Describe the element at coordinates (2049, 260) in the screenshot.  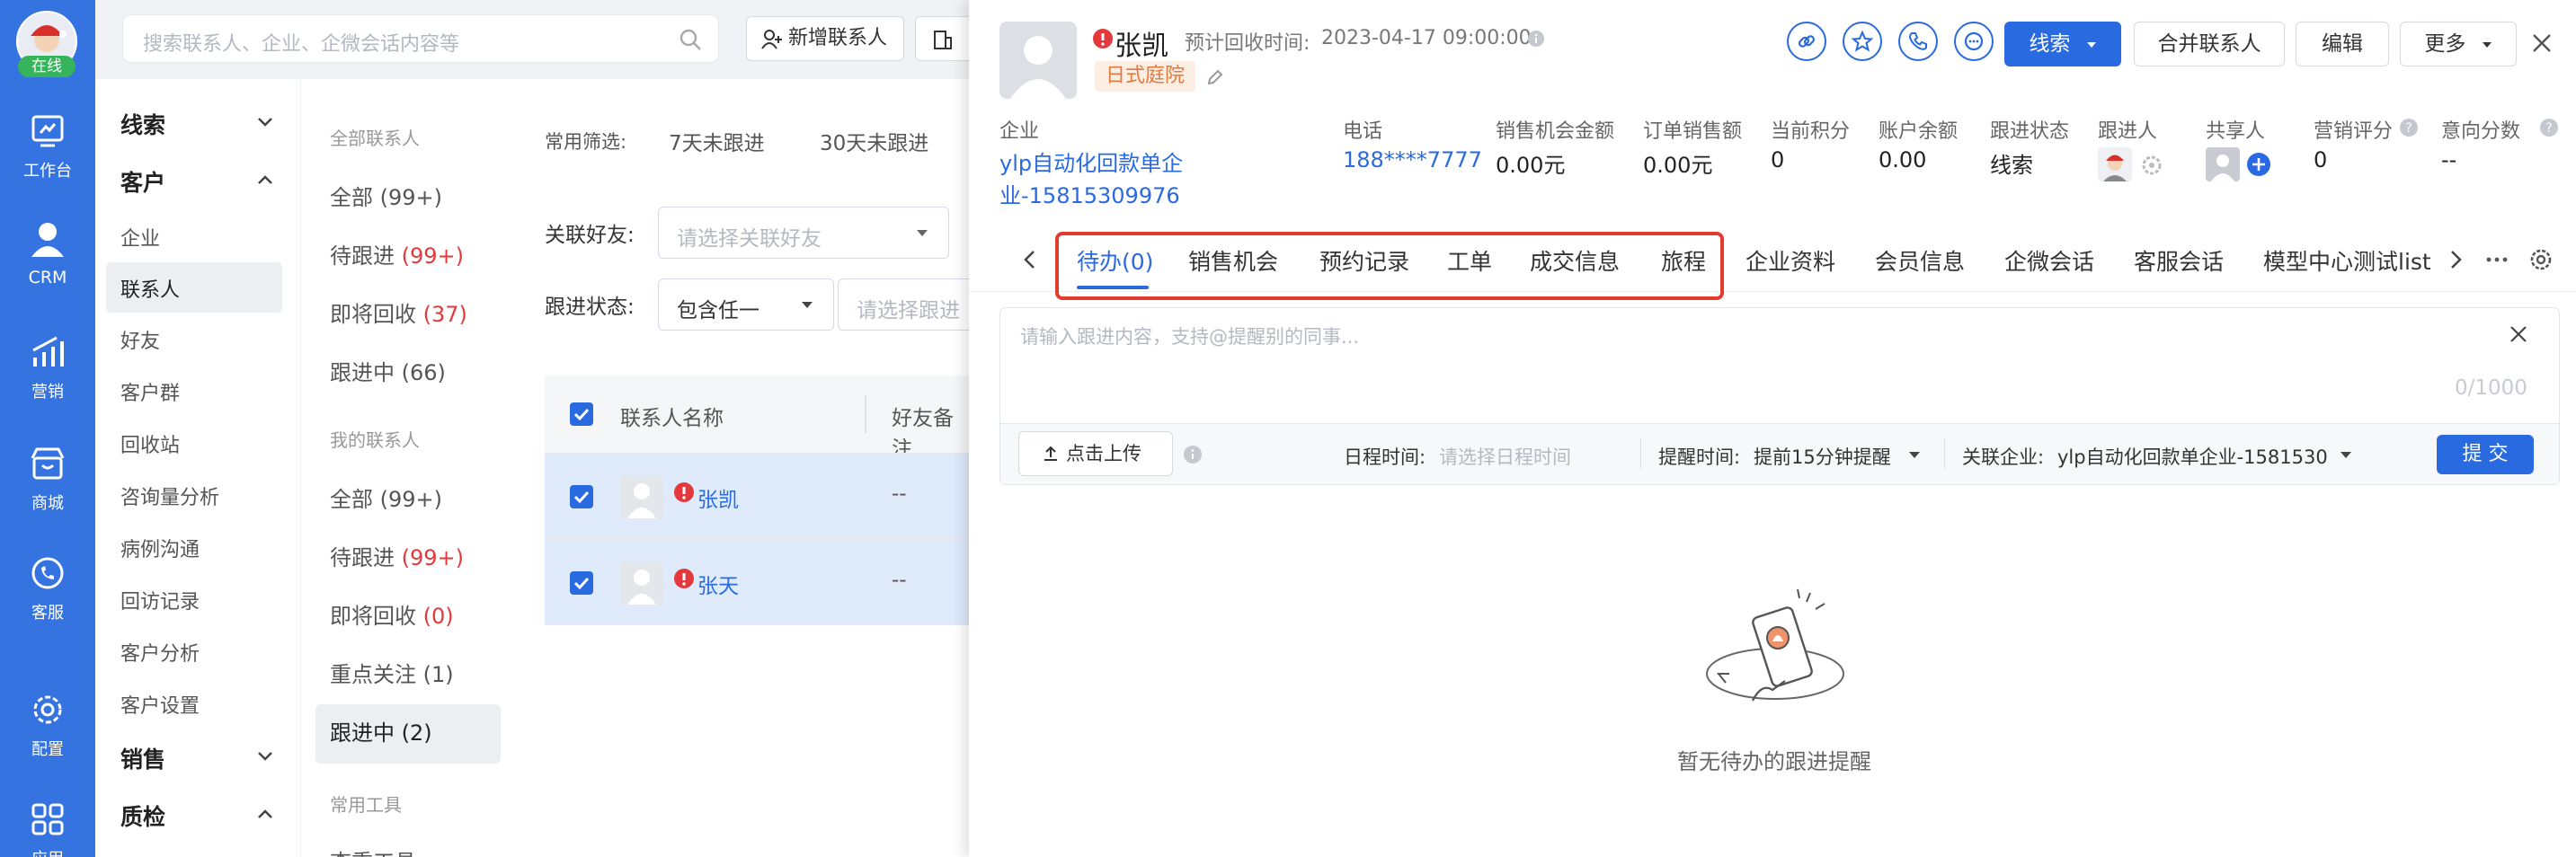
I see `tab-wecom-chat: 企微会话` at that location.